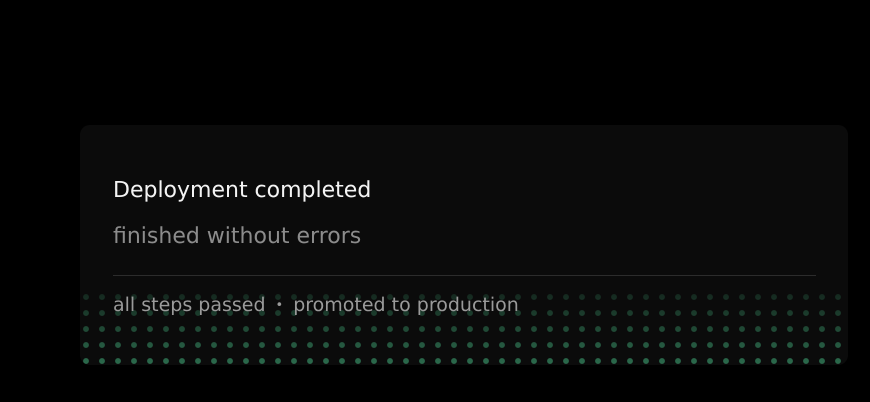 This screenshot has height=402, width=870. Describe the element at coordinates (242, 191) in the screenshot. I see `notification-title: Deployment completed` at that location.